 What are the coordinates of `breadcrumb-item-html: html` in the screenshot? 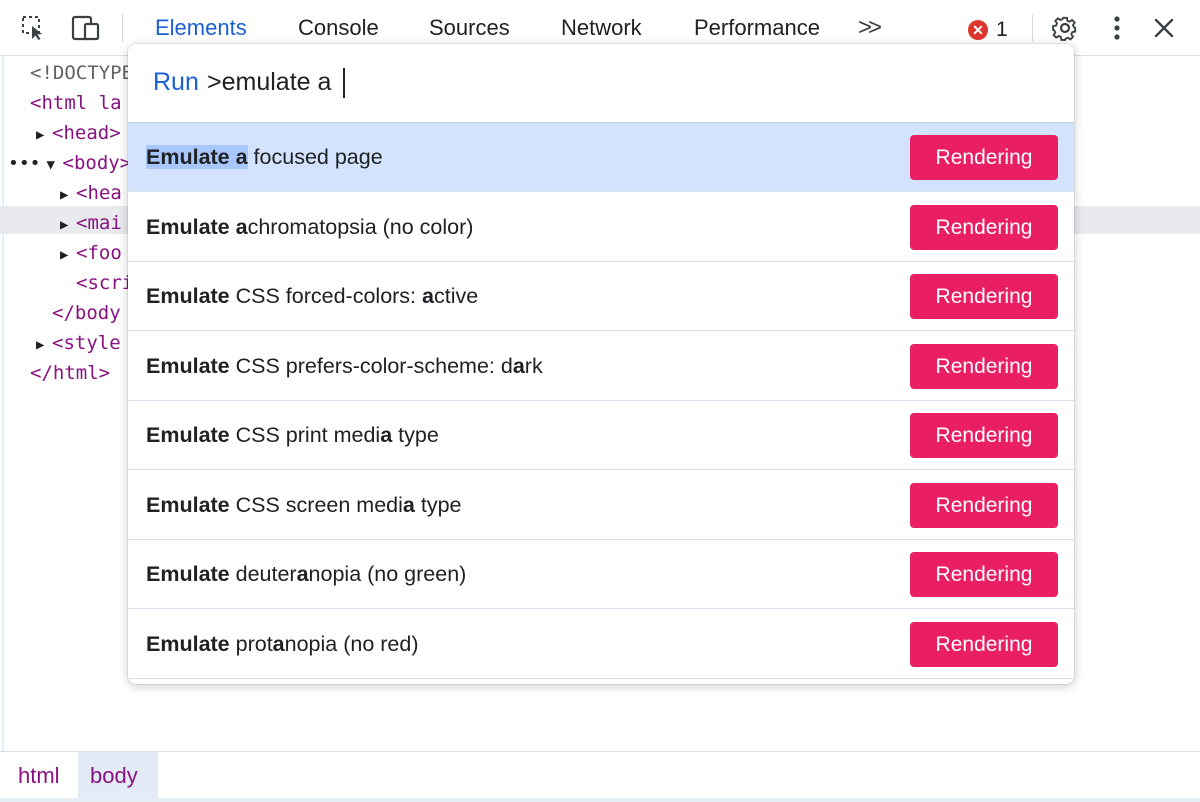 It's located at (39, 776).